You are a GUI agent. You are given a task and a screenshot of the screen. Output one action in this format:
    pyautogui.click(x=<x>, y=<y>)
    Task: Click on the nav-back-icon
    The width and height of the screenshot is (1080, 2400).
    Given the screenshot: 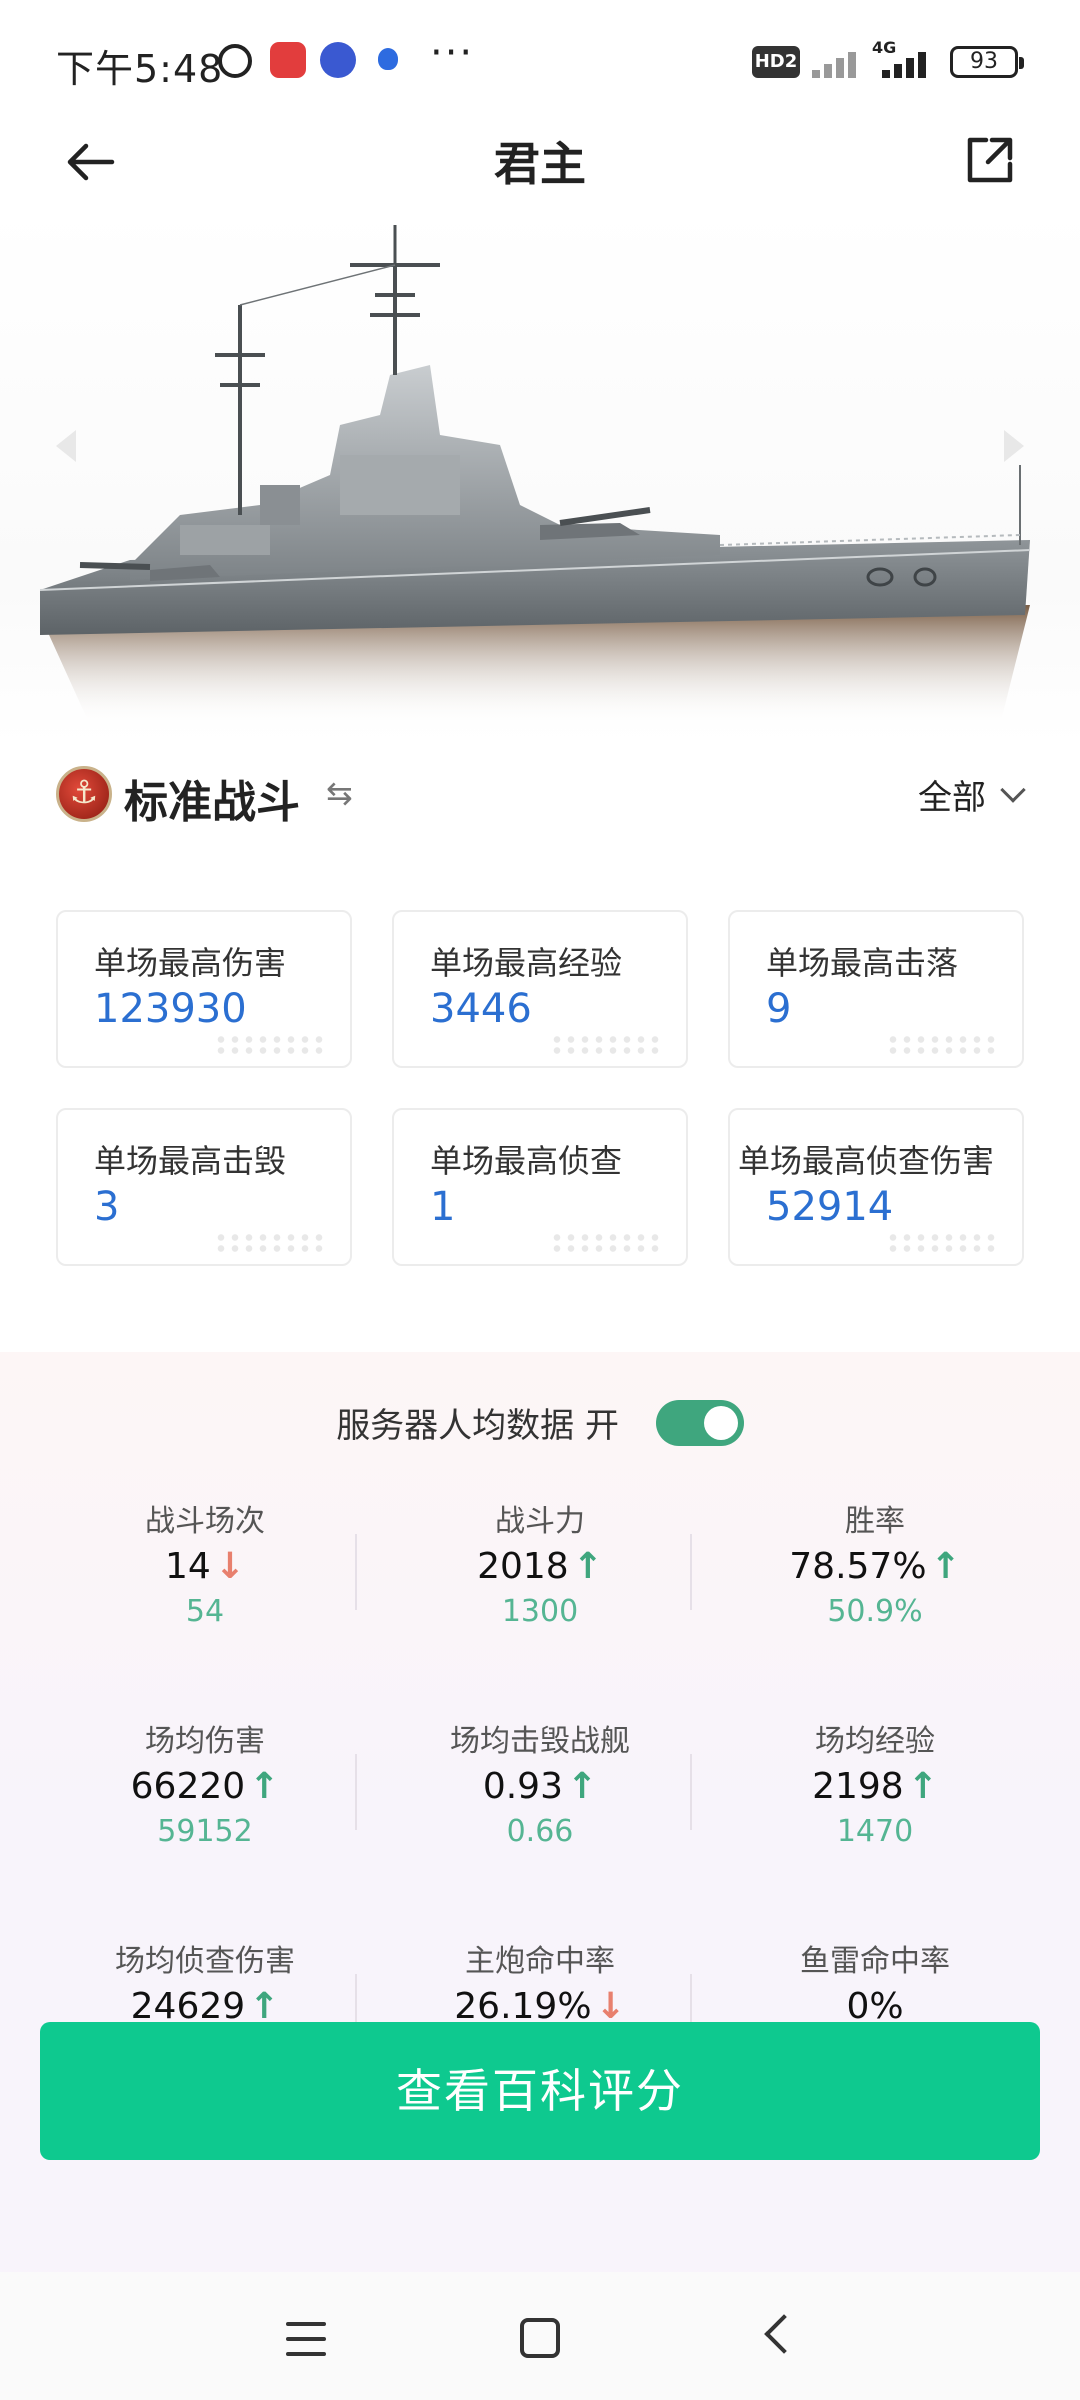 What is the action you would take?
    pyautogui.click(x=784, y=2334)
    